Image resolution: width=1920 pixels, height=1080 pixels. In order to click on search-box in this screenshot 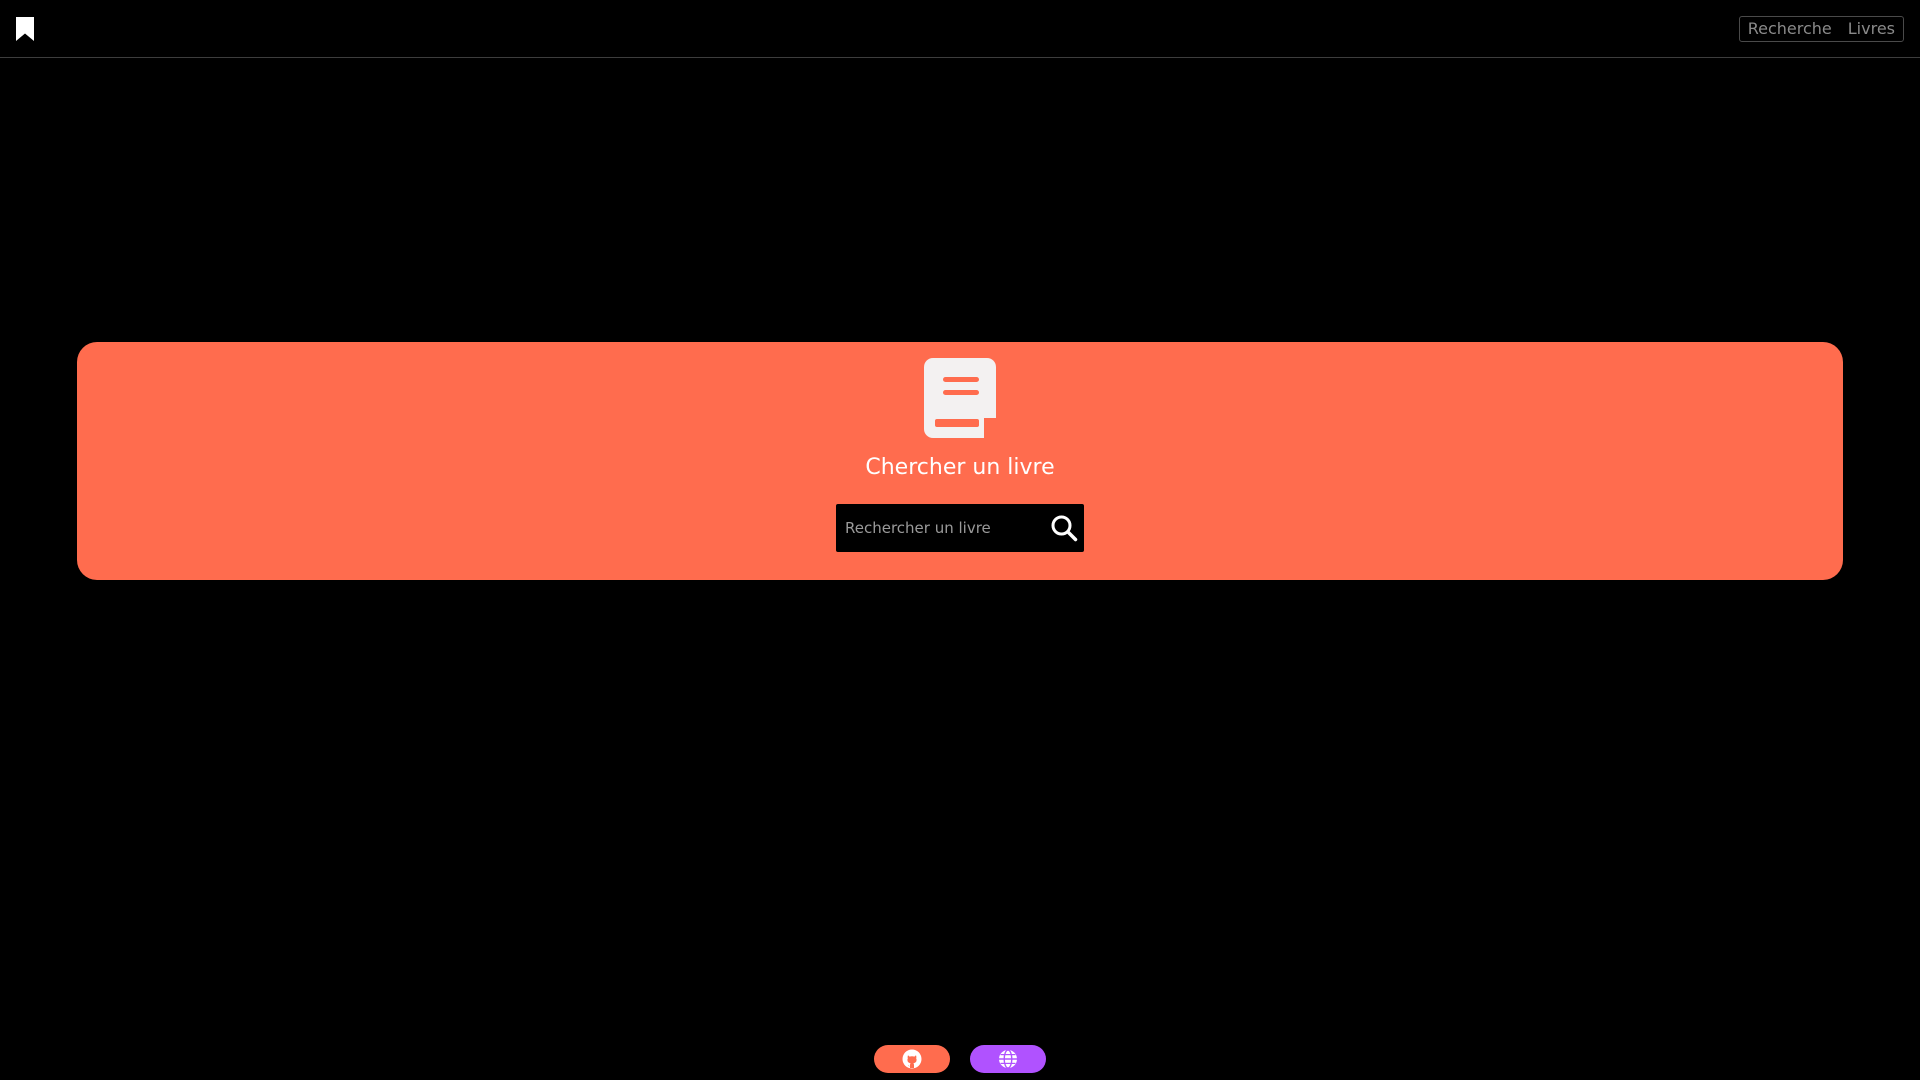, I will do `click(960, 528)`.